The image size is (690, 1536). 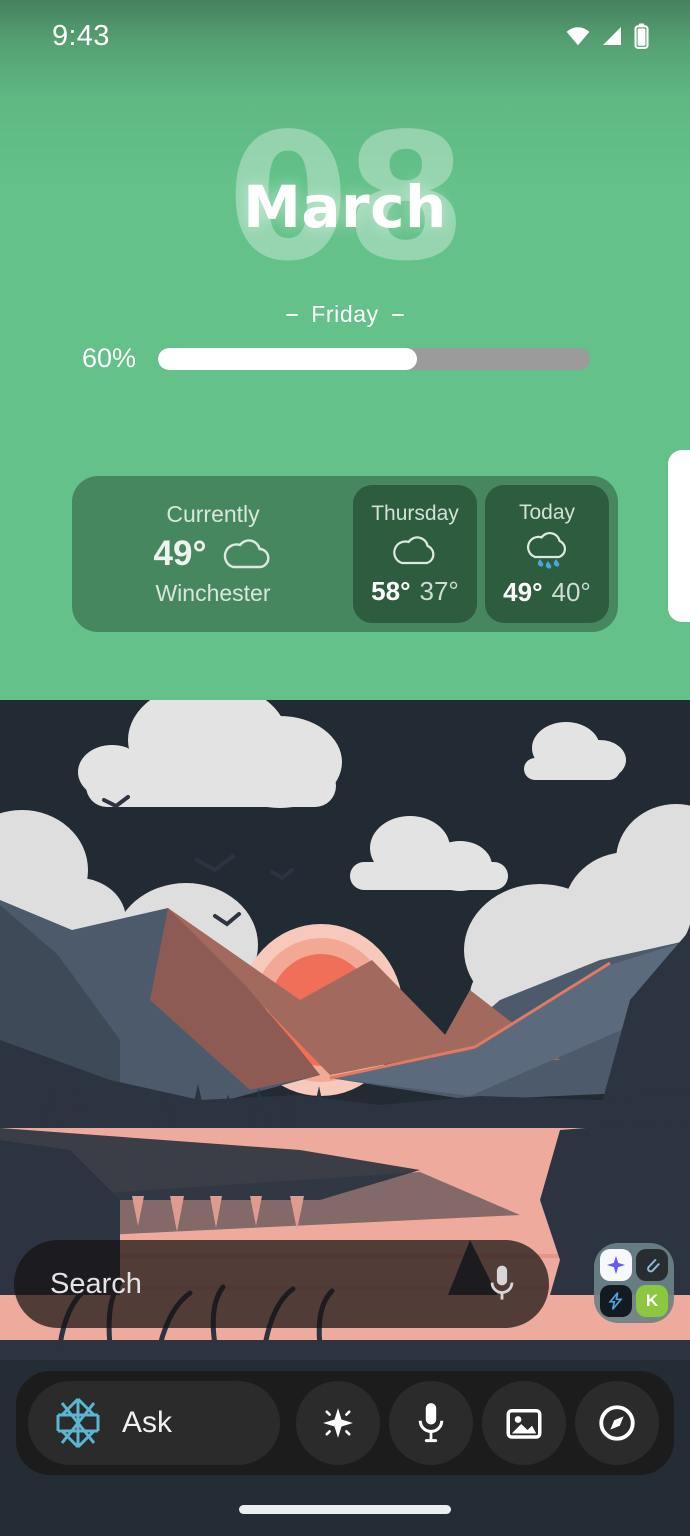 What do you see at coordinates (415, 513) in the screenshot?
I see `forecast-day-label: Thursday` at bounding box center [415, 513].